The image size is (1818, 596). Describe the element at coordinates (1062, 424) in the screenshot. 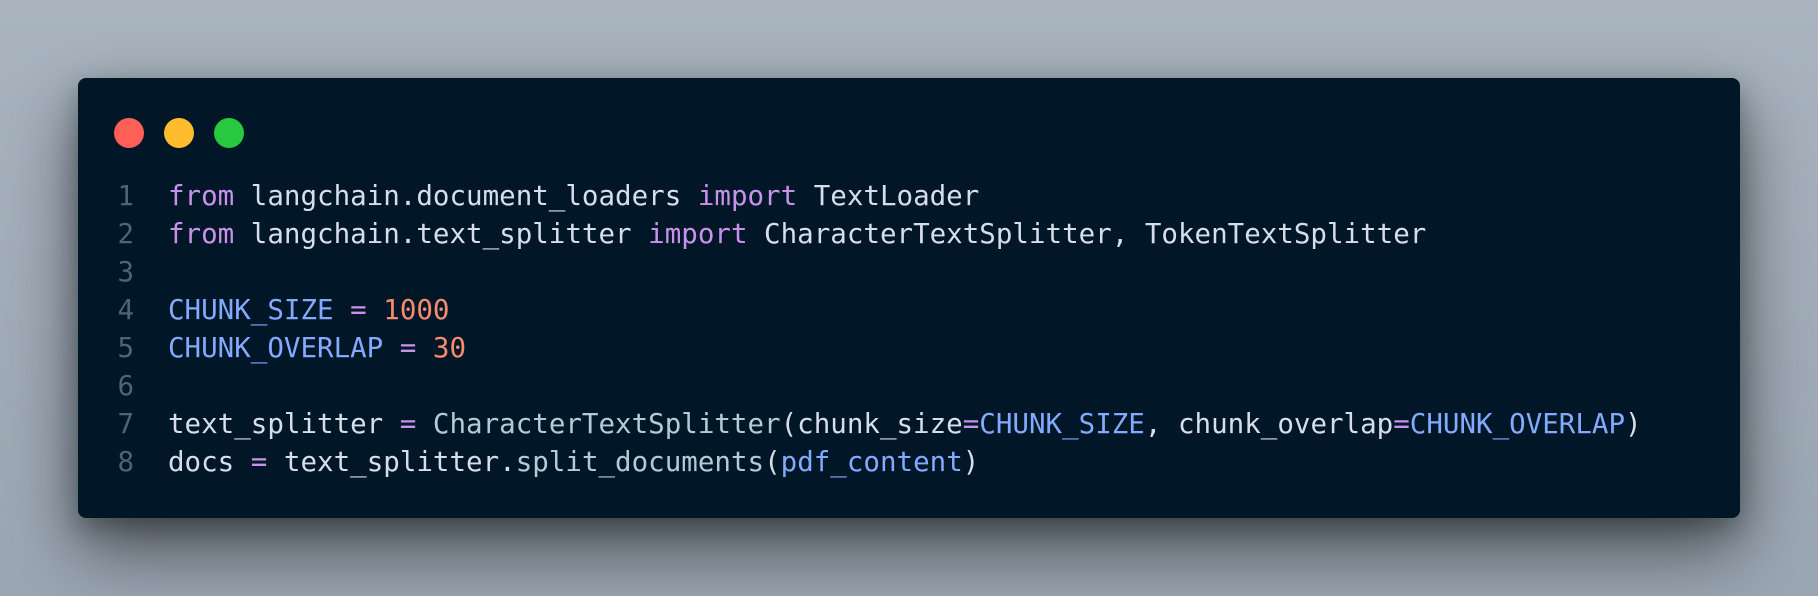

I see `argument-constant: CHUNK_SIZE` at that location.